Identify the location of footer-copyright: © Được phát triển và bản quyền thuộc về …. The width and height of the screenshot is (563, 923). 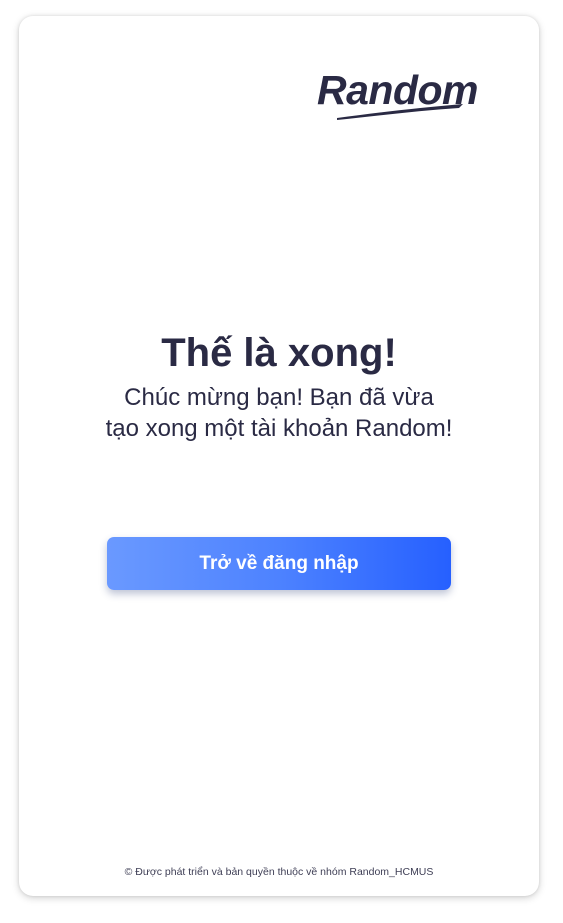
(279, 872).